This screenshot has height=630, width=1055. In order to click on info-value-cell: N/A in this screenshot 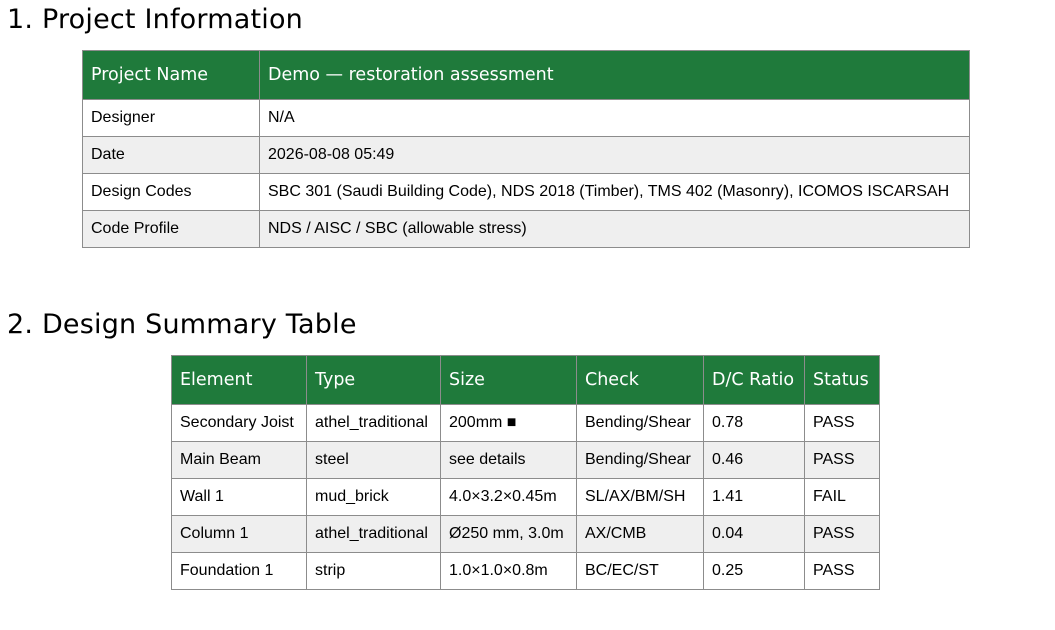, I will do `click(614, 118)`.